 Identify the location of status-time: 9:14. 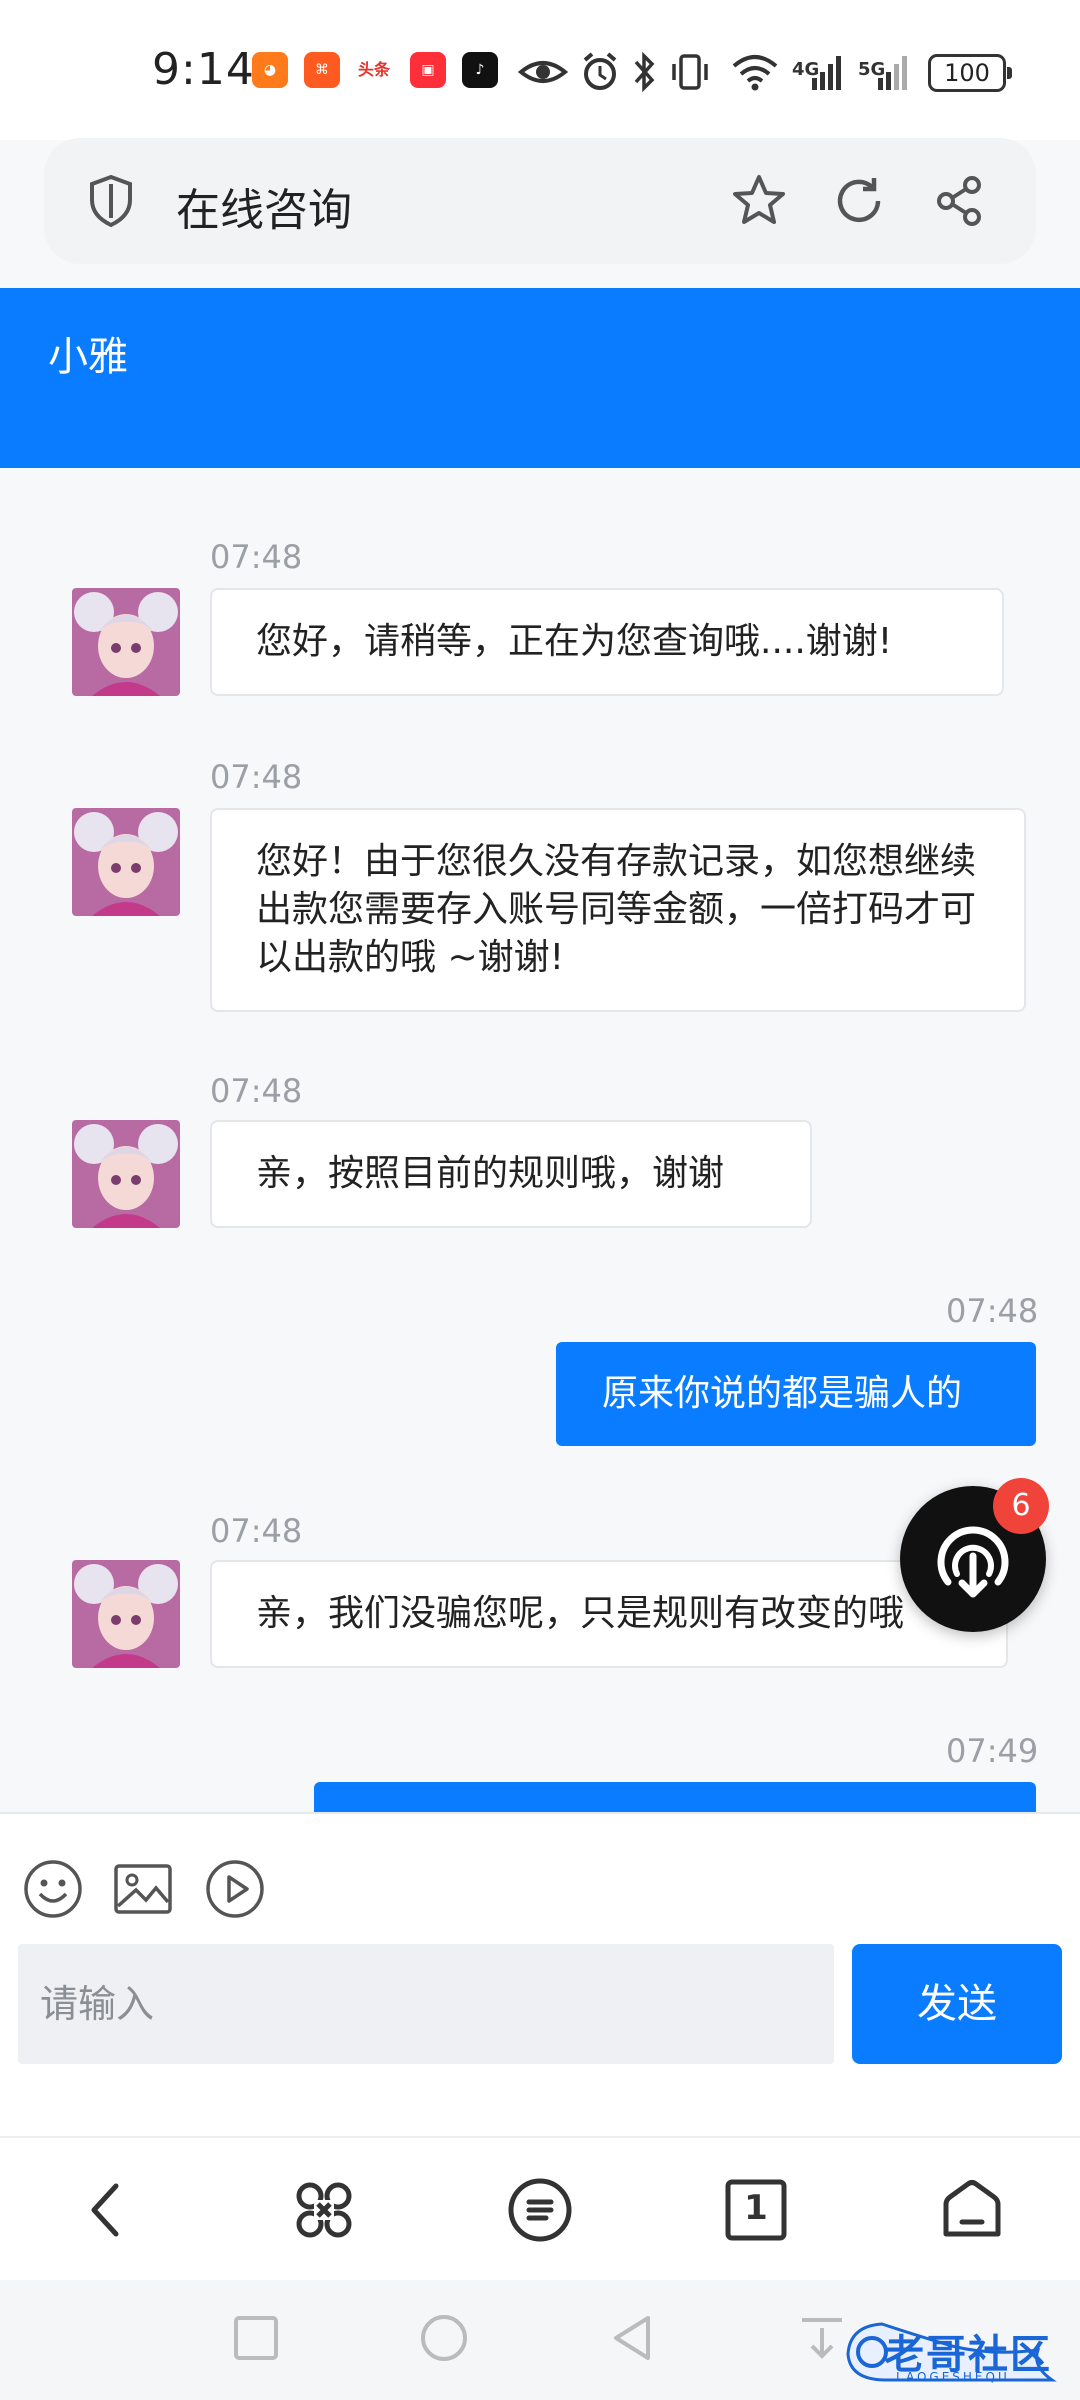
(203, 69).